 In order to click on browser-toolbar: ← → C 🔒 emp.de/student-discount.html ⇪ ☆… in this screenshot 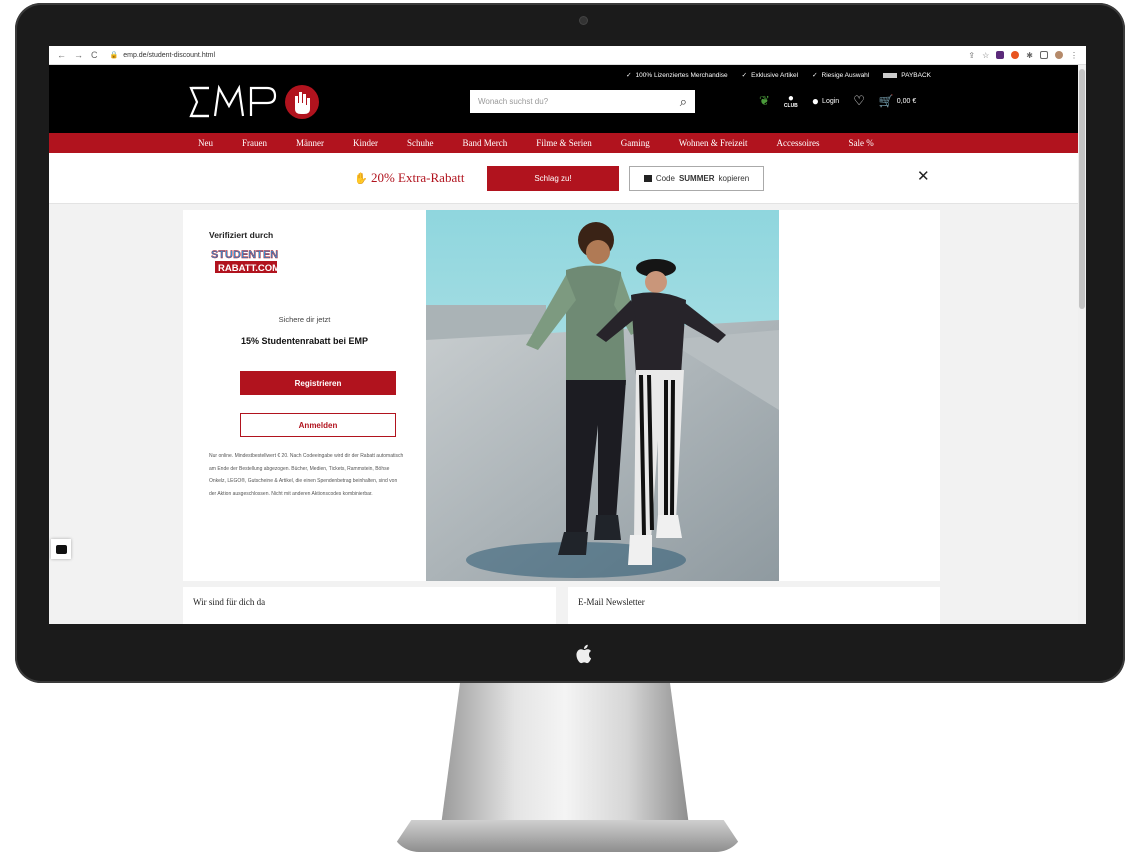, I will do `click(567, 55)`.